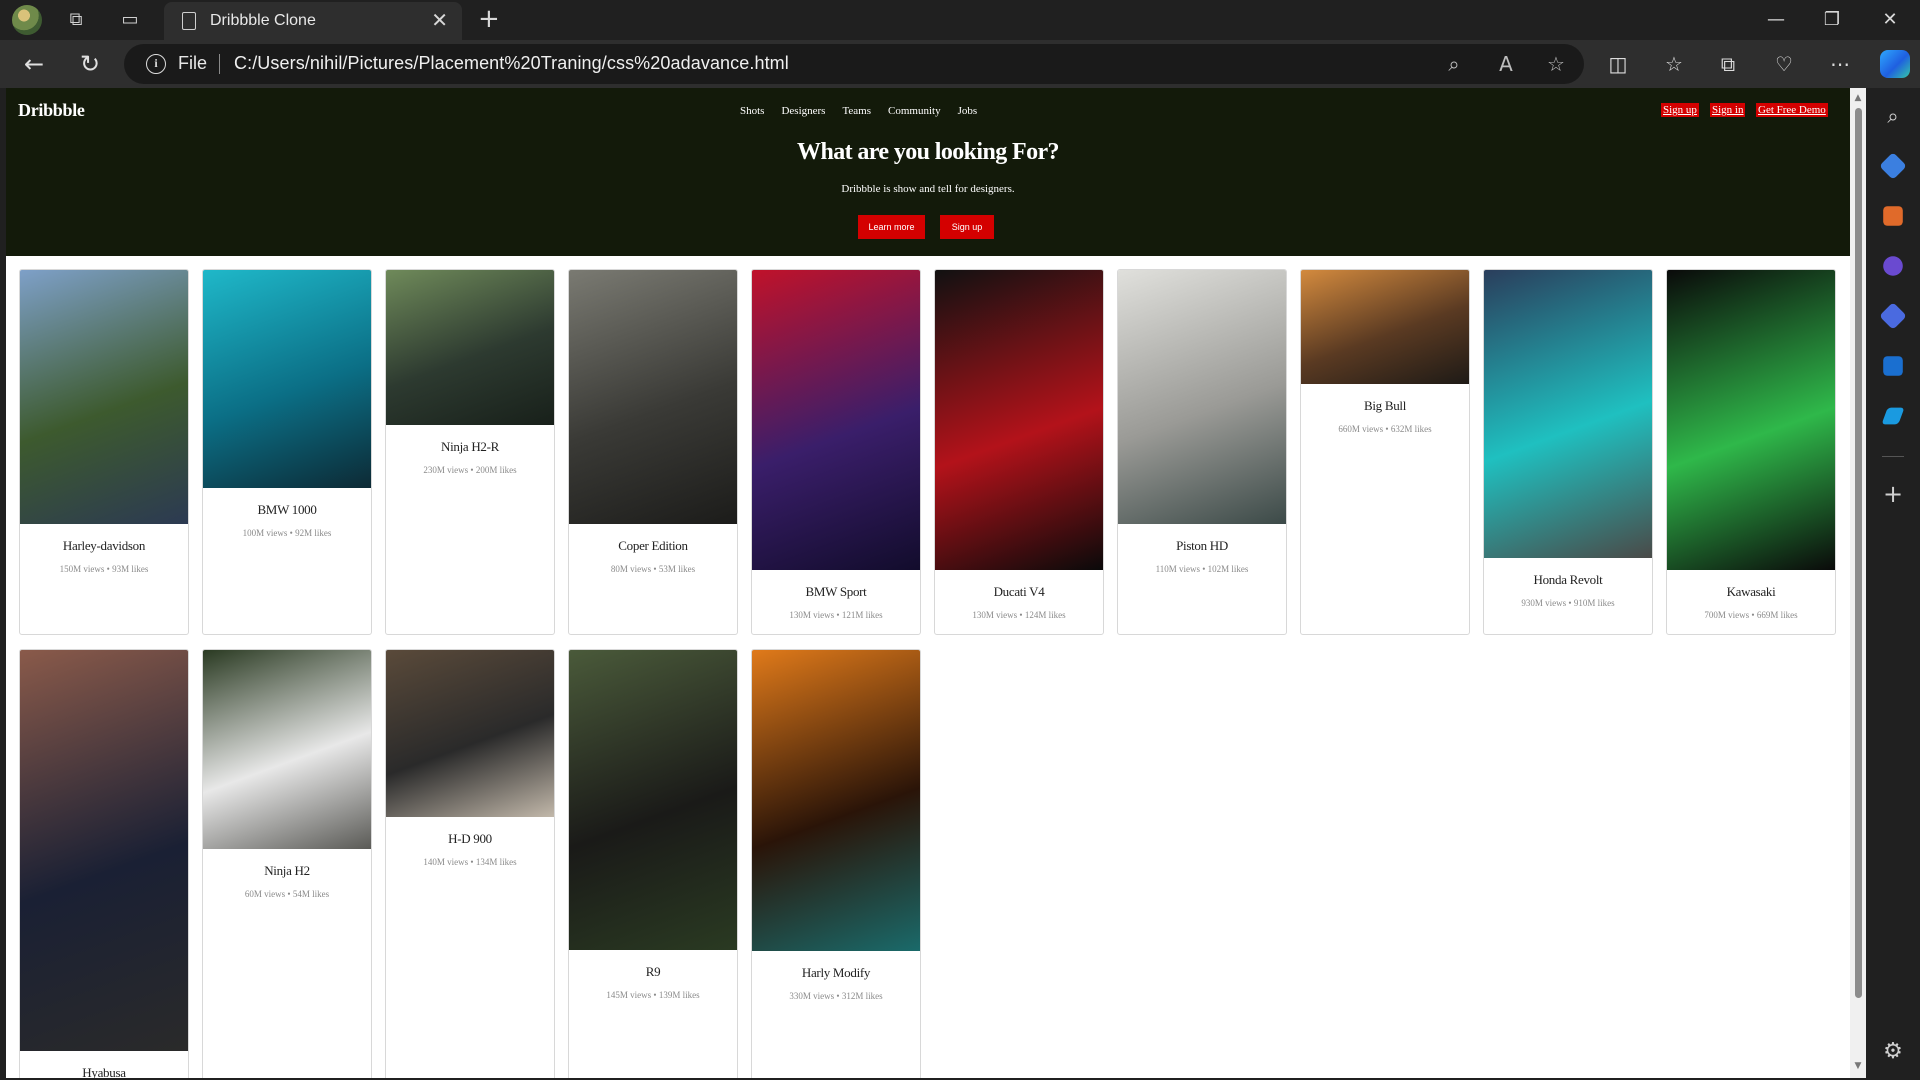 The width and height of the screenshot is (1920, 1080). I want to click on nav-community: Community, so click(914, 111).